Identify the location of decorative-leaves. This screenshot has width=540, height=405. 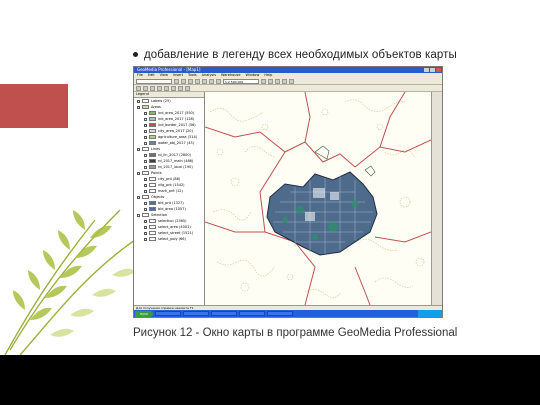
(70, 282).